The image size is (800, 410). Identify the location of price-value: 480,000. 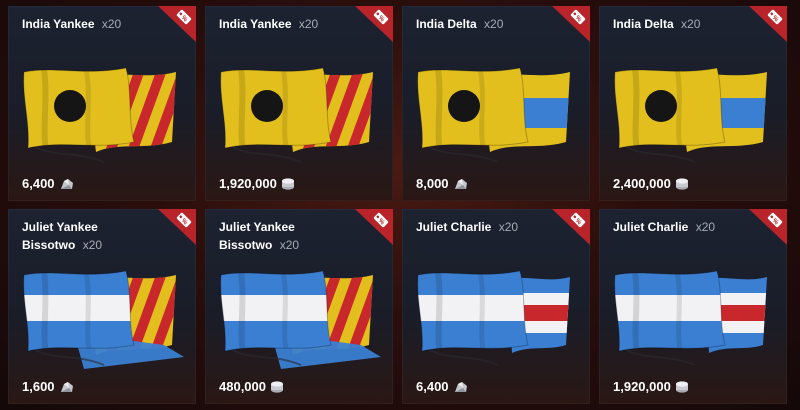
(242, 386).